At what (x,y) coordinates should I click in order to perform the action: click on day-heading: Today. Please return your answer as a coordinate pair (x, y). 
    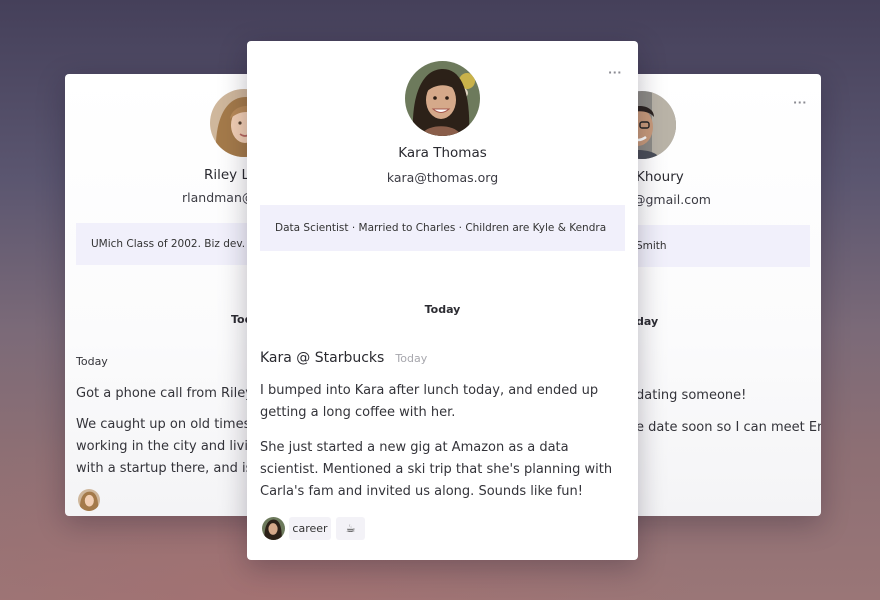
    Looking at the image, I should click on (442, 309).